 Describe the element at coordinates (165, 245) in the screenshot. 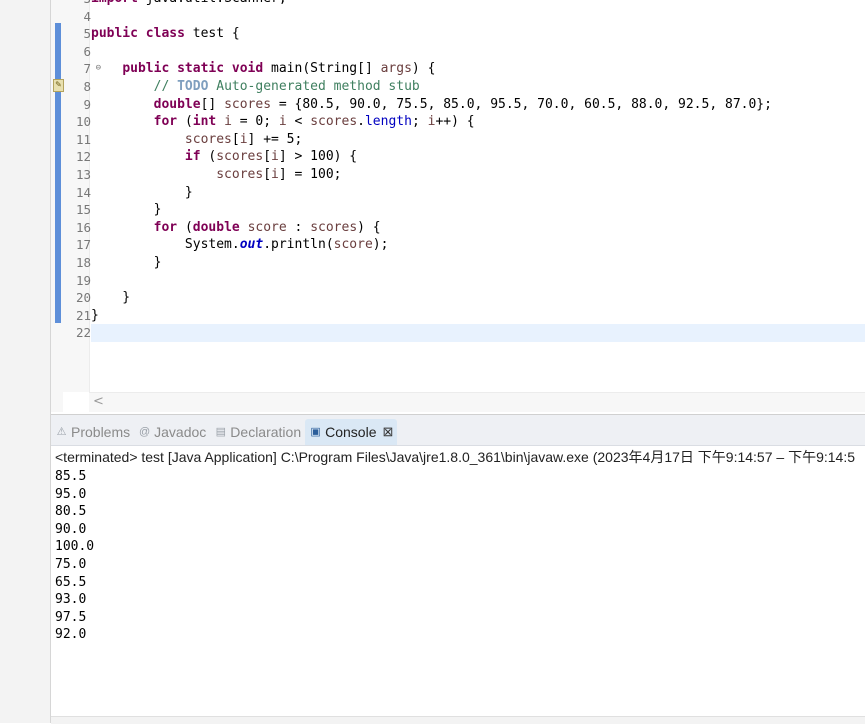

I see `code-token: System.` at that location.